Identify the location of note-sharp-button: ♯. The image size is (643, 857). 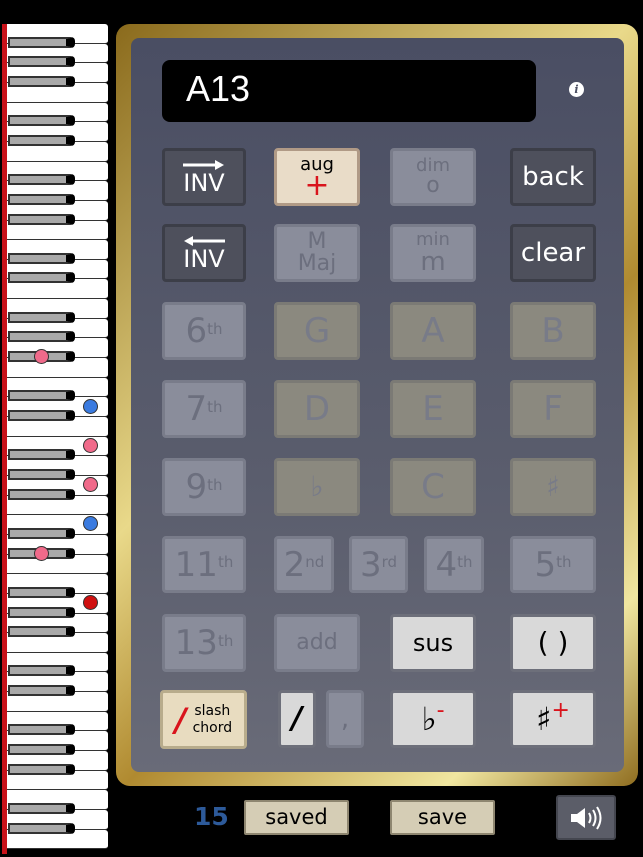
(553, 487).